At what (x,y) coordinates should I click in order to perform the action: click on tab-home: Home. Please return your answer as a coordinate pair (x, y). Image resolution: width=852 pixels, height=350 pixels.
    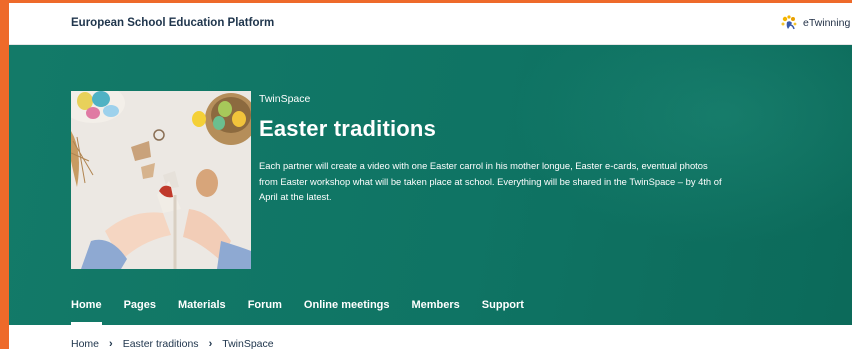
    Looking at the image, I should click on (86, 310).